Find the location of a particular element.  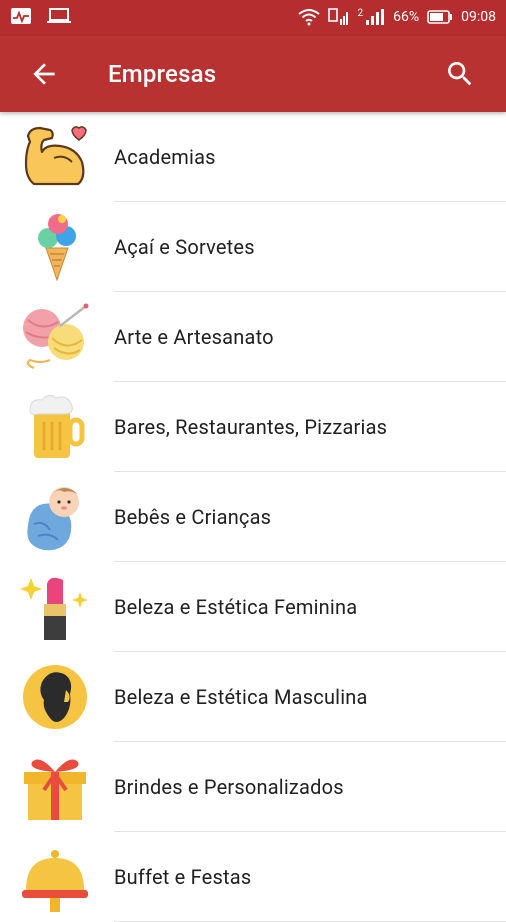

list-item-acai-sorvetes: Açaí e Sorvetes is located at coordinates (253, 247).